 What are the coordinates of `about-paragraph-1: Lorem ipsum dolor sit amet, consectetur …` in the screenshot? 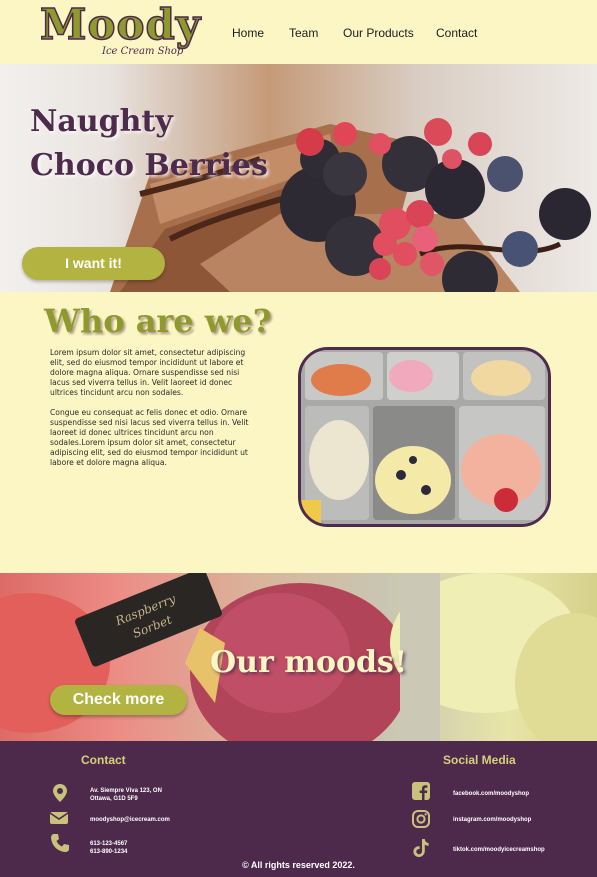 It's located at (148, 372).